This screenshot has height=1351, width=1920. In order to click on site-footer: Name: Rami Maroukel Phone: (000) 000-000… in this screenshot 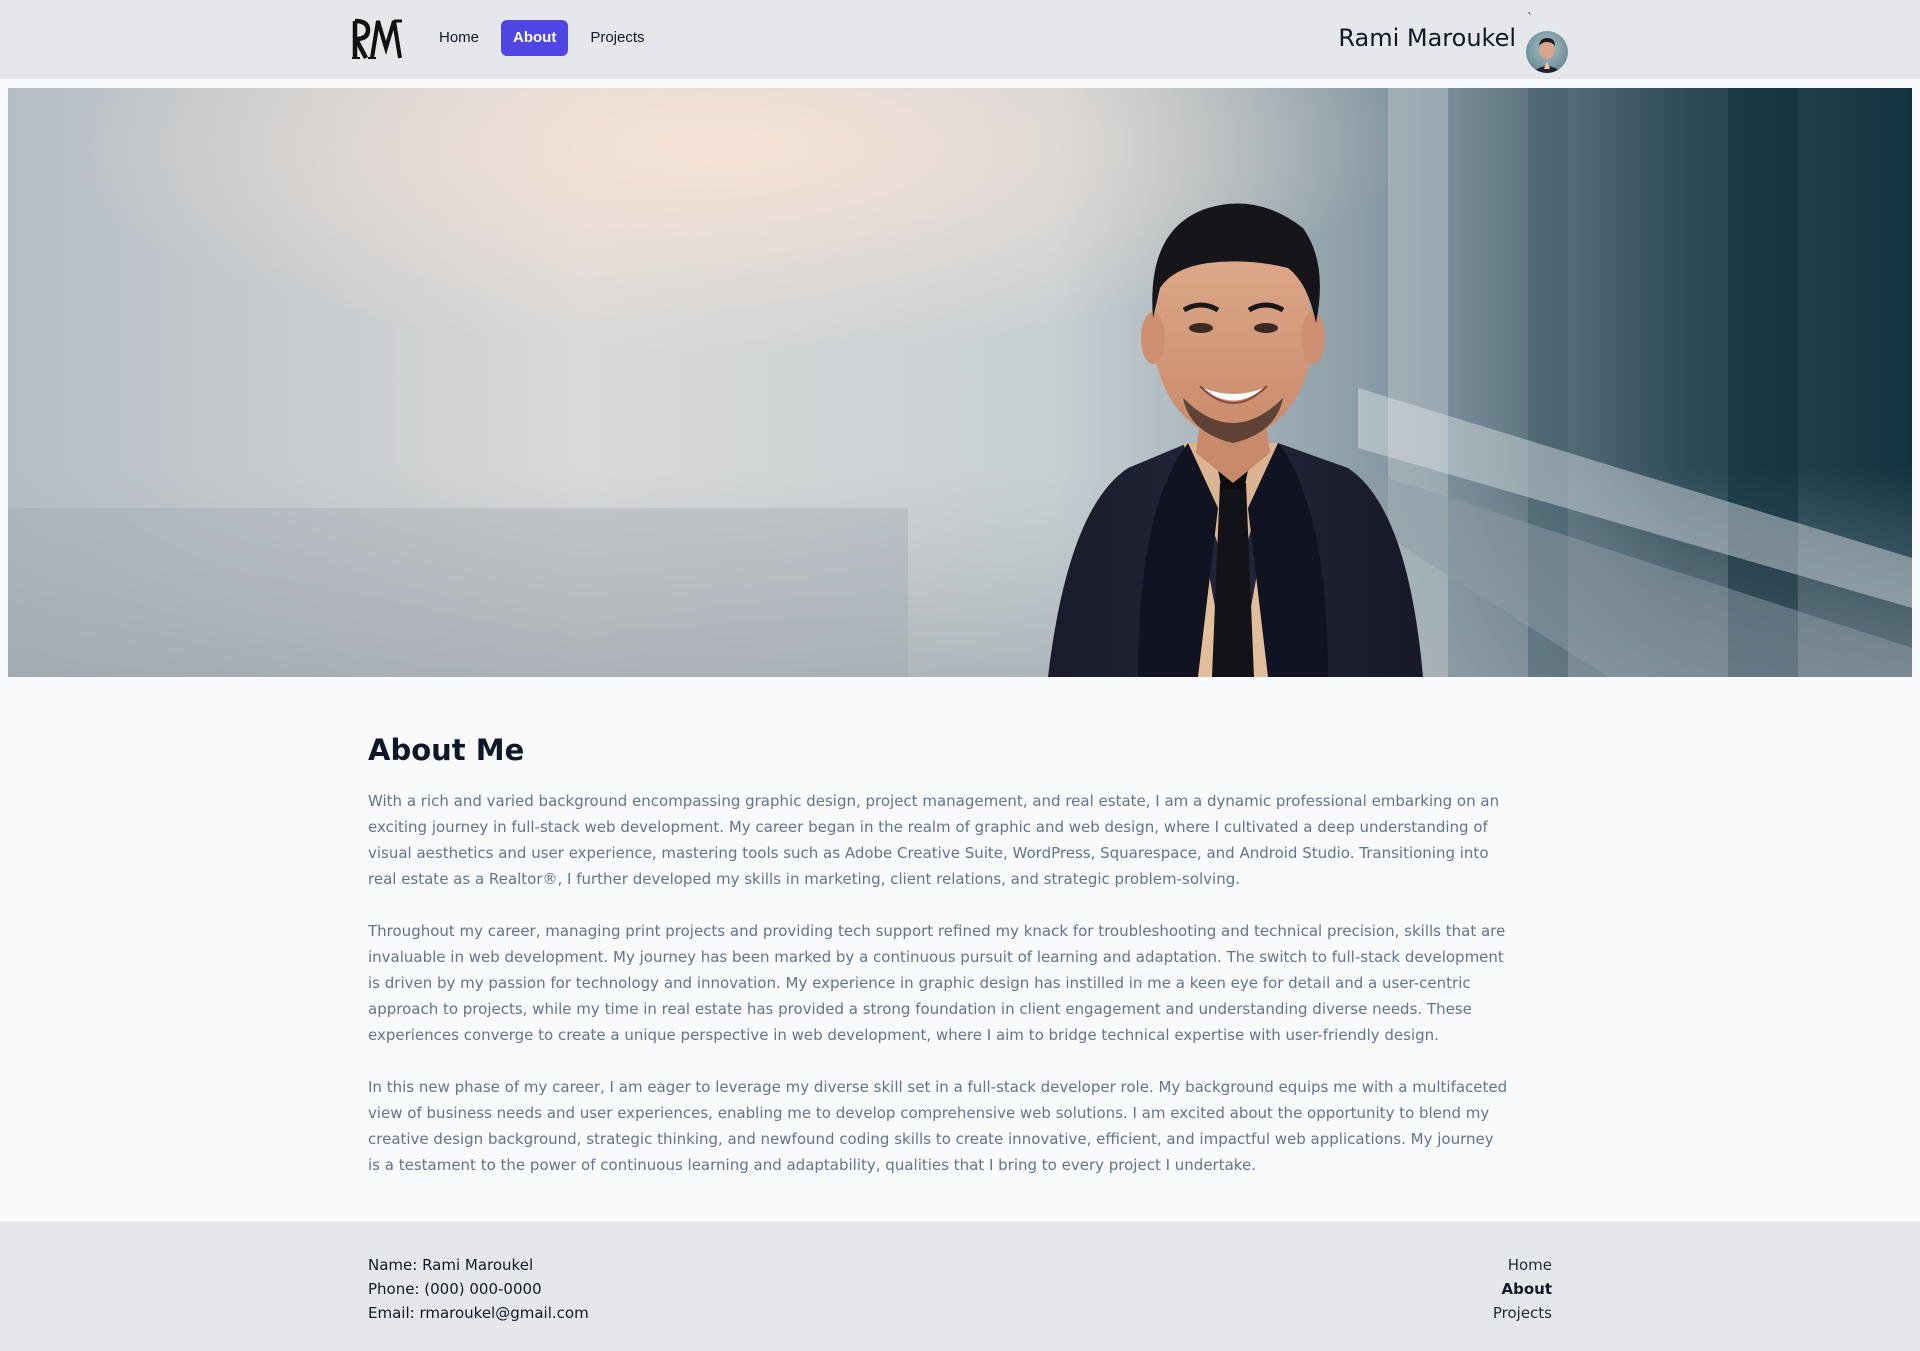, I will do `click(960, 1286)`.